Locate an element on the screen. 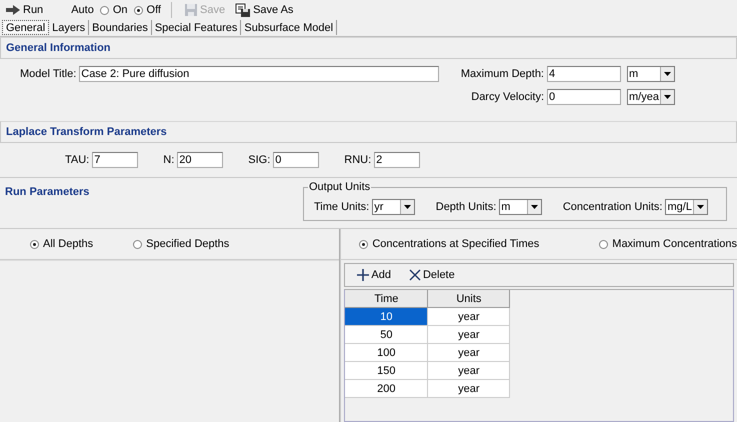  close-icon is located at coordinates (414, 275).